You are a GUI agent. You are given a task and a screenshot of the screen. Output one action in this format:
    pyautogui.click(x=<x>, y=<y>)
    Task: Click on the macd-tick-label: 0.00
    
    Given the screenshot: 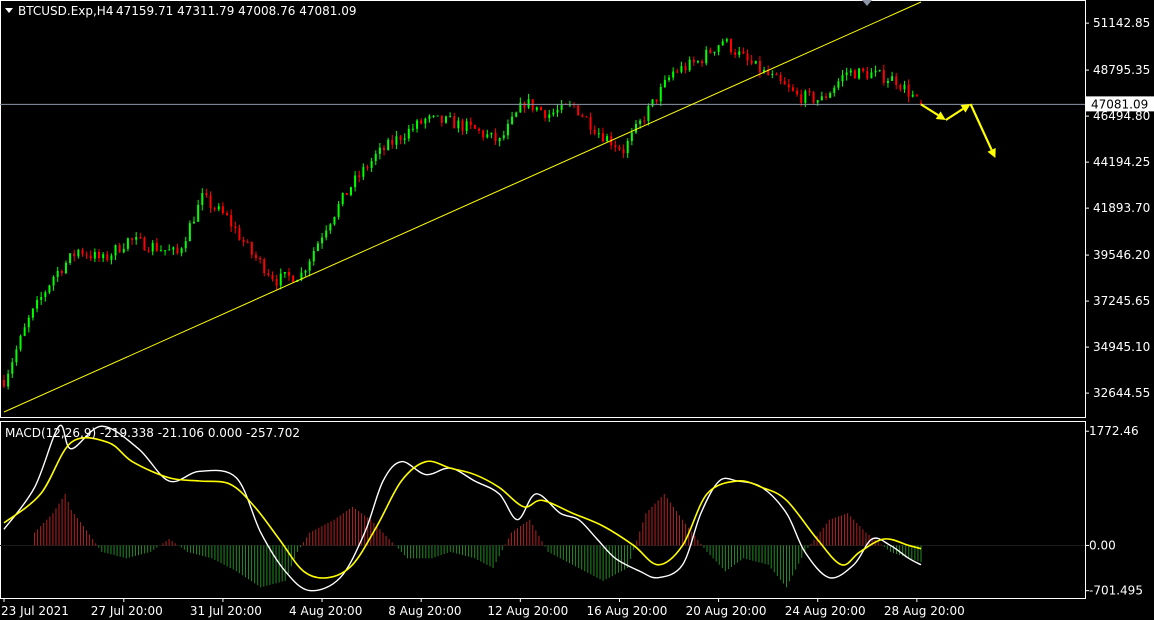 What is the action you would take?
    pyautogui.click(x=1102, y=545)
    